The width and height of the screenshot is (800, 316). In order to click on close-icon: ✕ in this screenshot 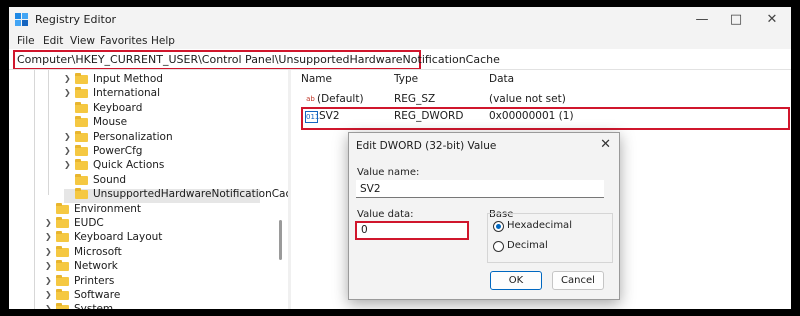, I will do `click(772, 19)`.